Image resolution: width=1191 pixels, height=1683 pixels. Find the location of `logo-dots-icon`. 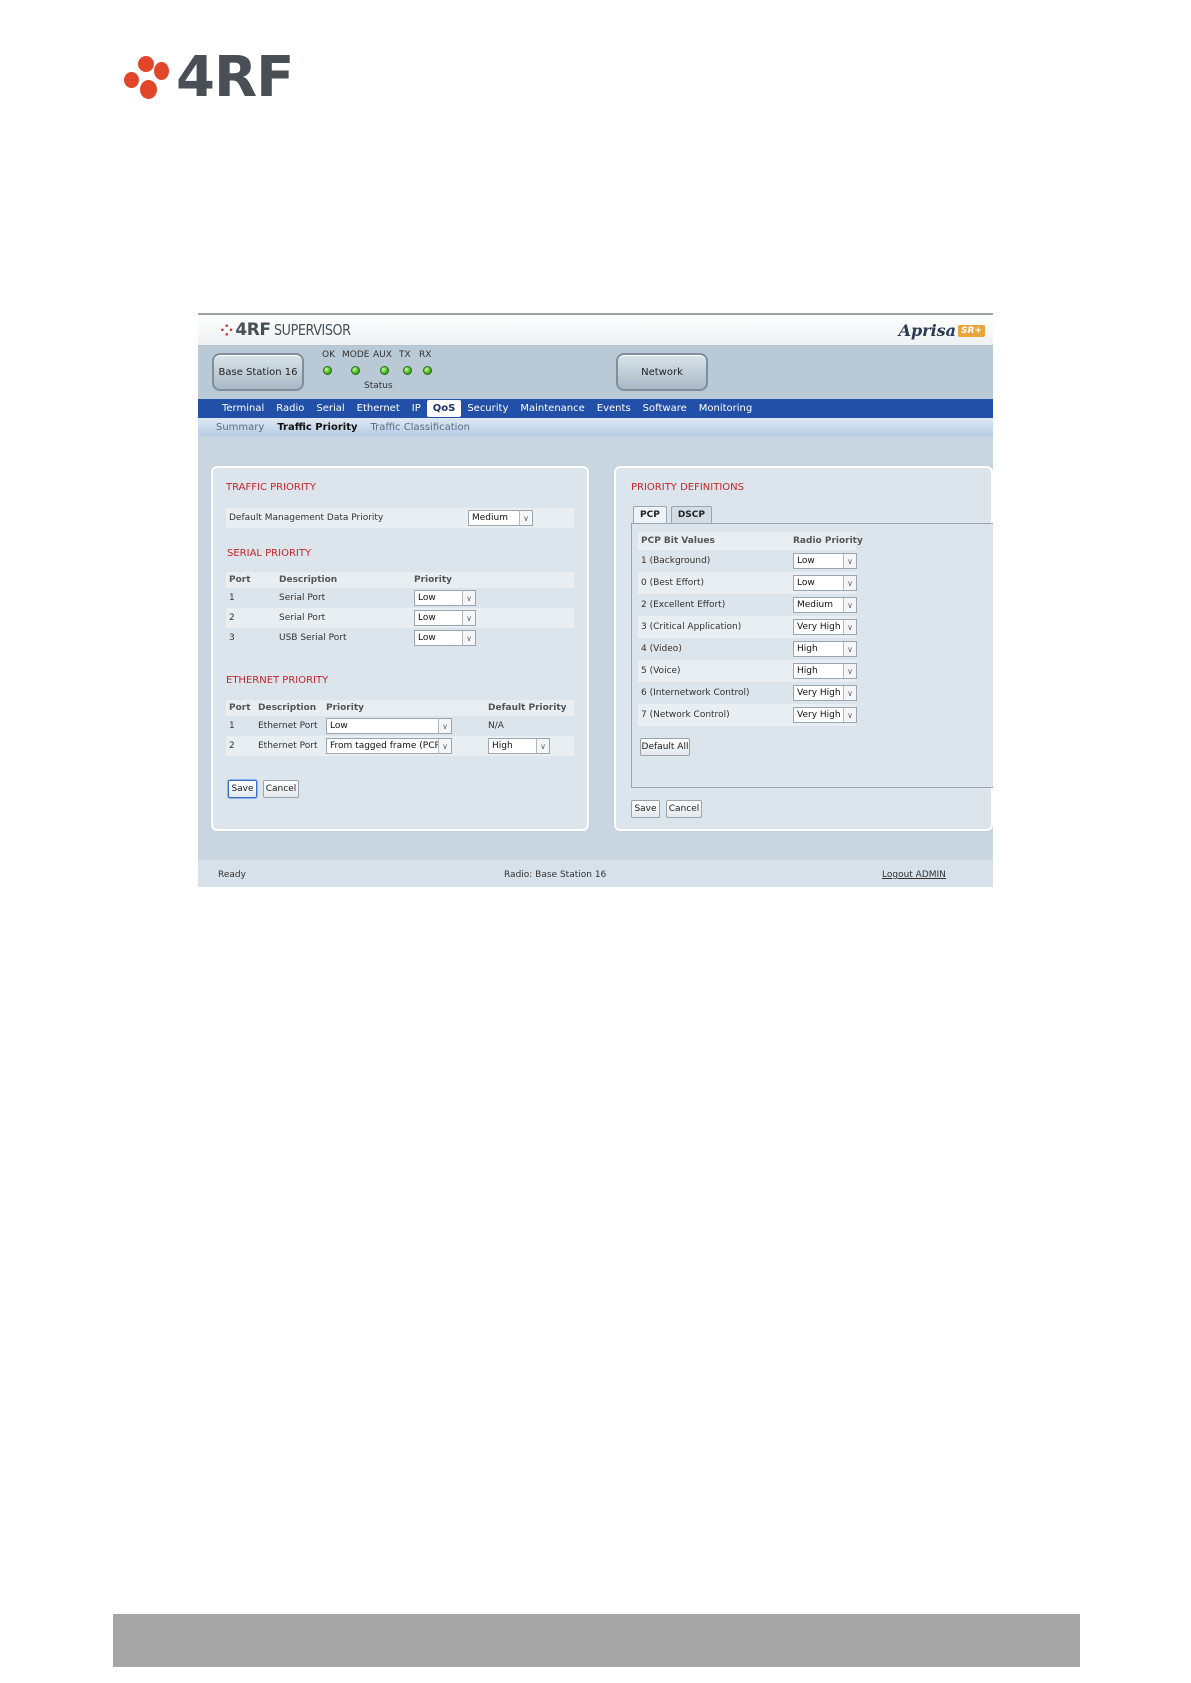

logo-dots-icon is located at coordinates (147, 78).